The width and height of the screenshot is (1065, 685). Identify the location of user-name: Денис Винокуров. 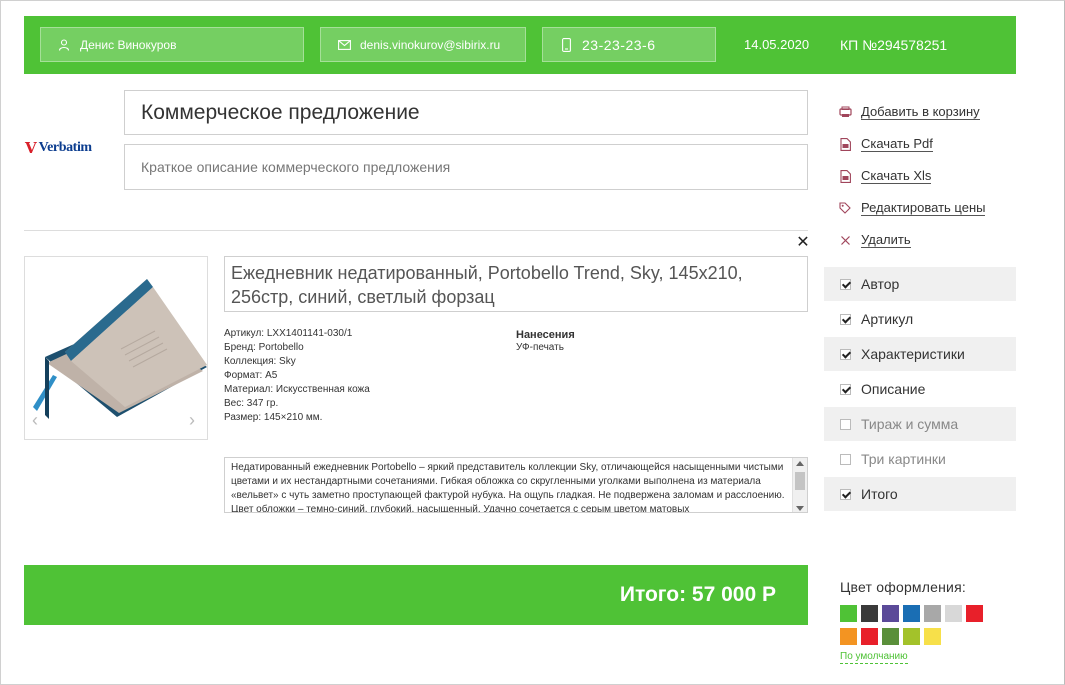
(128, 44).